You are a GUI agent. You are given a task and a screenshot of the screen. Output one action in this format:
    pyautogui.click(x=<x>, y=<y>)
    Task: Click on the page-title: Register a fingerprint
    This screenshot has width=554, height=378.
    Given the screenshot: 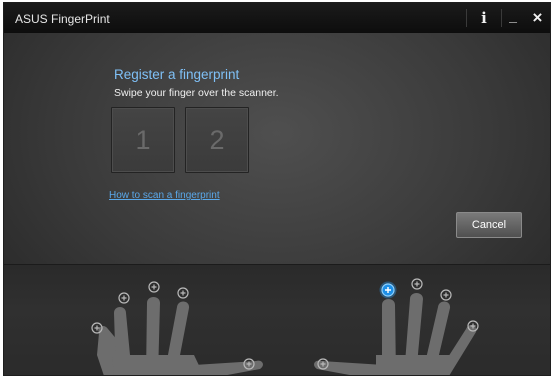 What is the action you would take?
    pyautogui.click(x=177, y=74)
    